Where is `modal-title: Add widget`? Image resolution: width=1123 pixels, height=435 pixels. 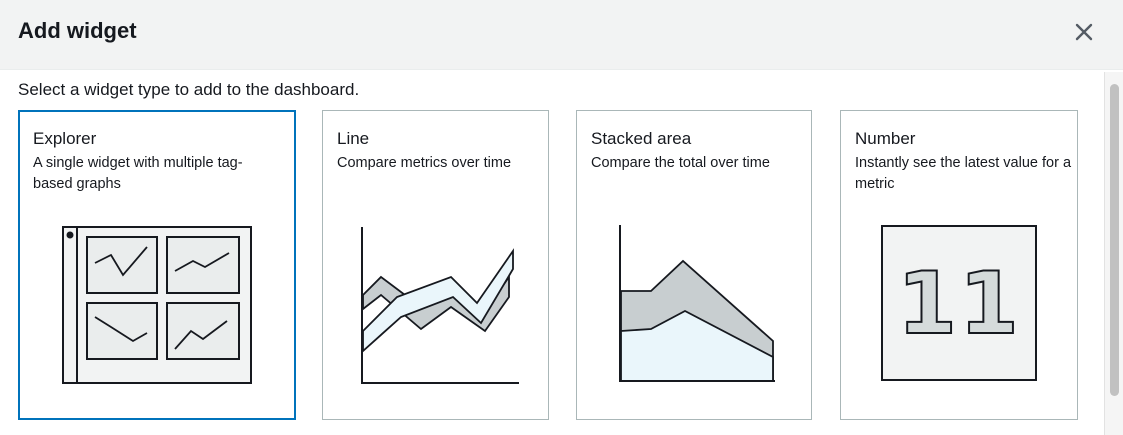 modal-title: Add widget is located at coordinates (77, 30).